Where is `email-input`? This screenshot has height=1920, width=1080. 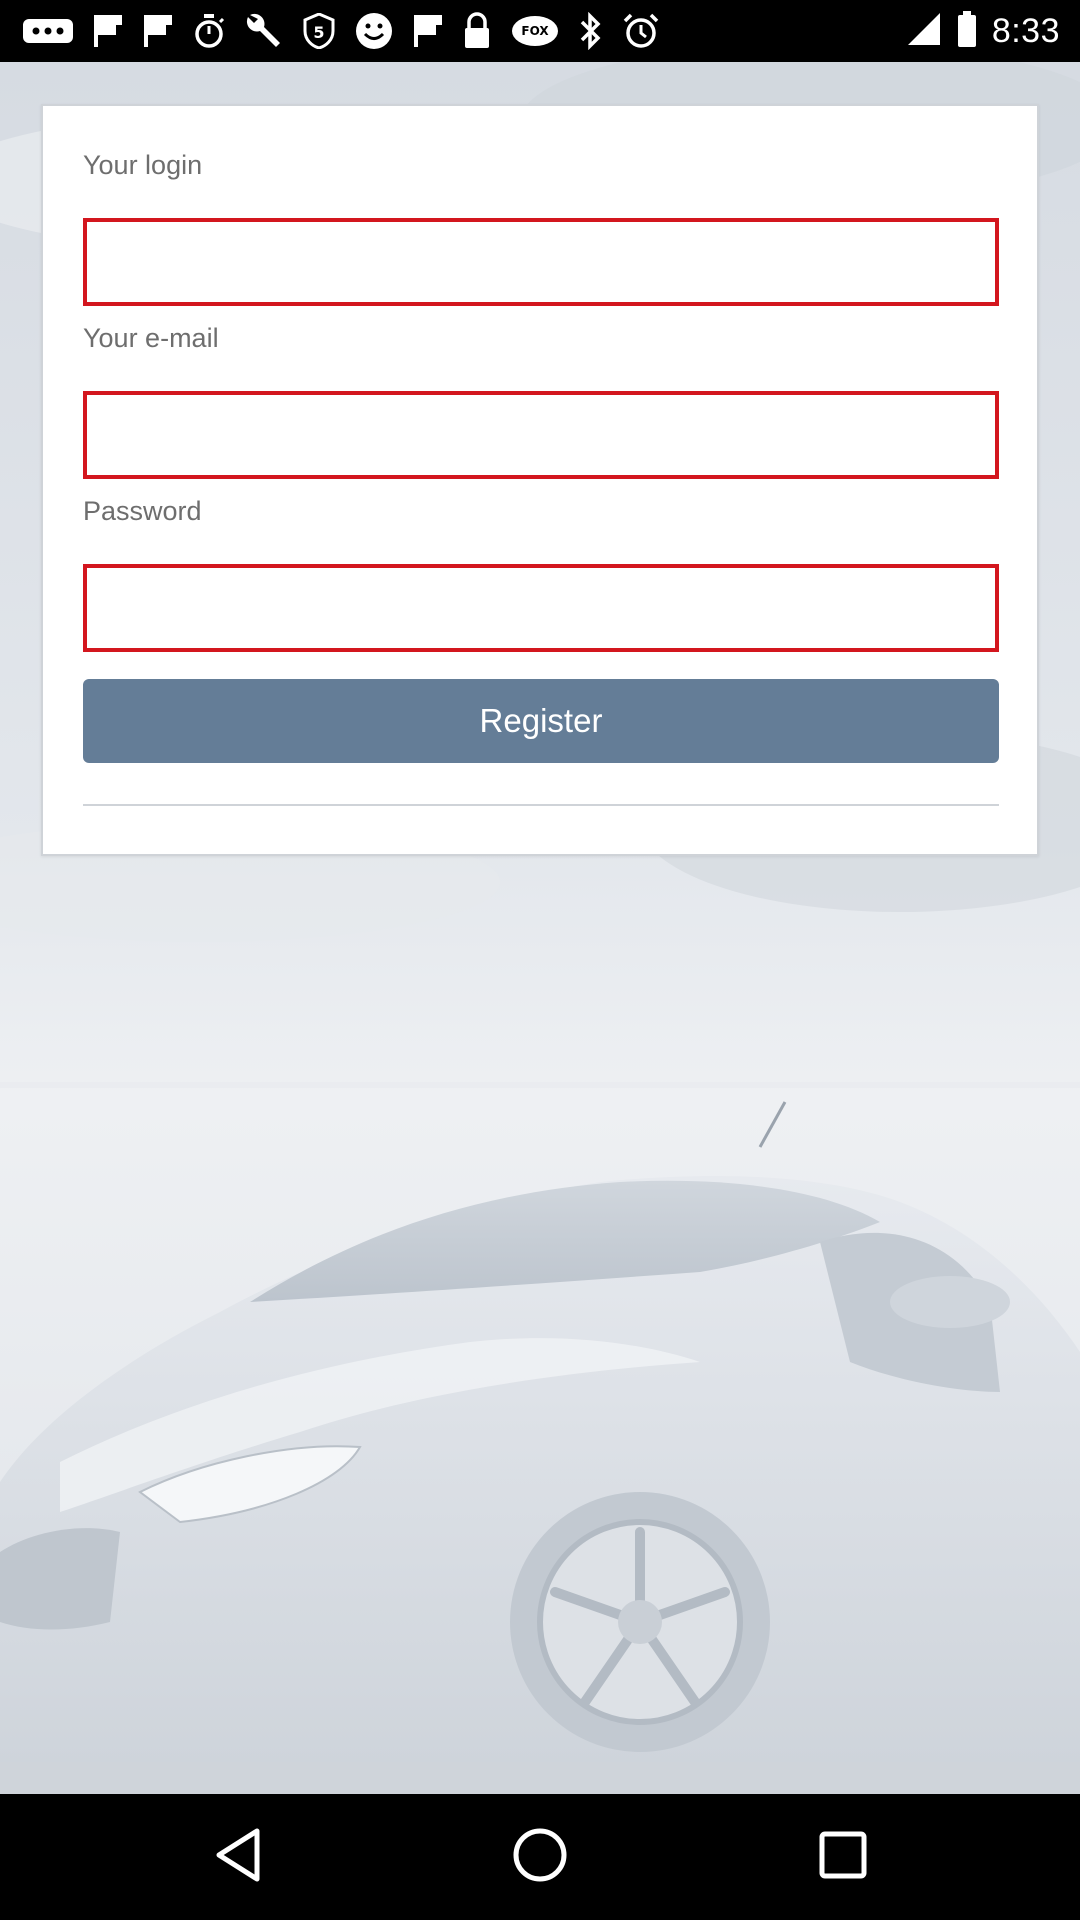 email-input is located at coordinates (541, 435).